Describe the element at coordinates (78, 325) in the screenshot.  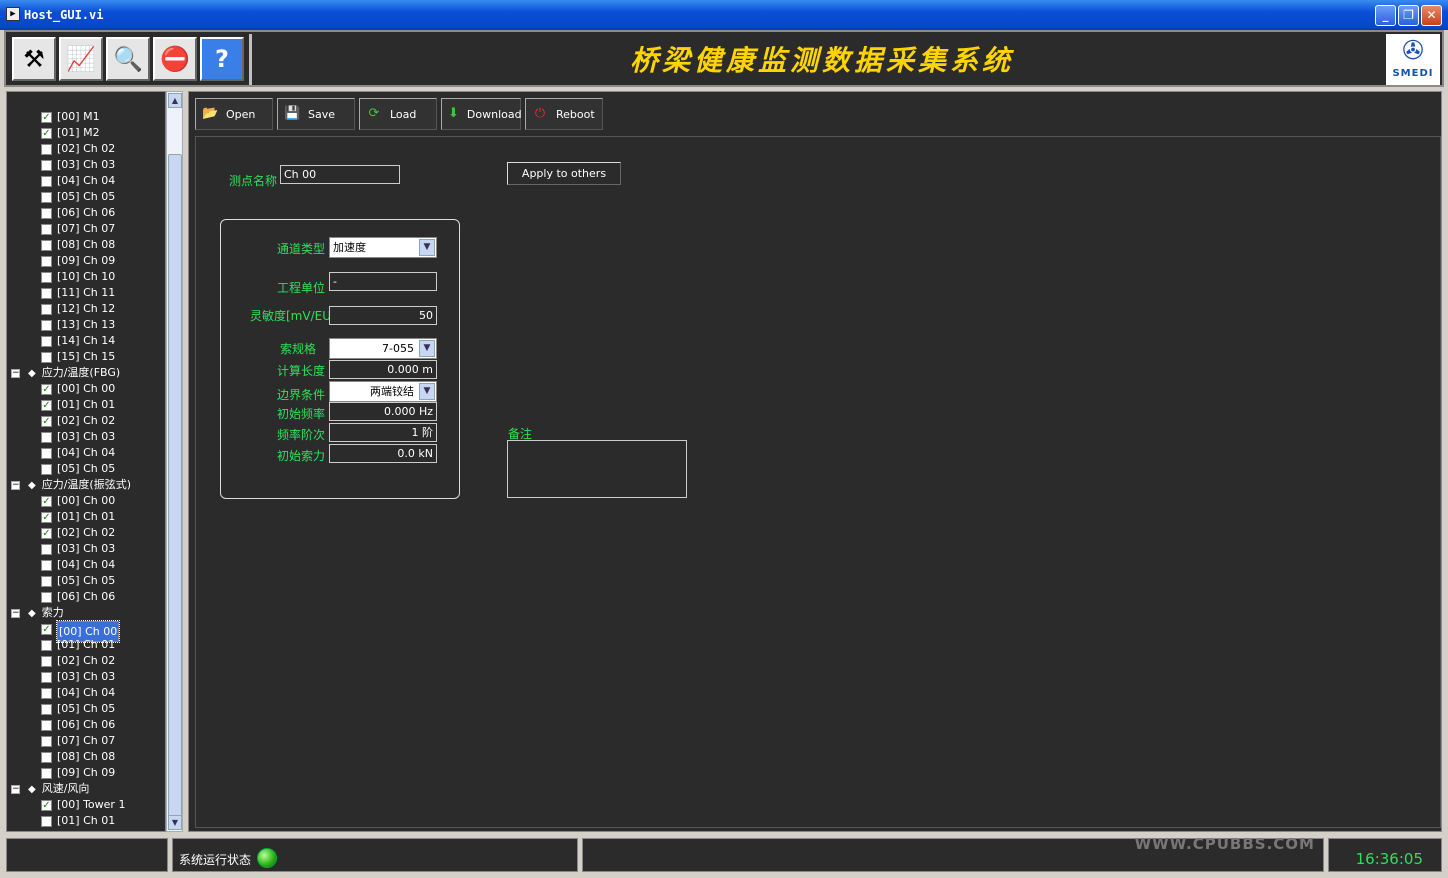
I see `tree-item: [13] Ch 13` at that location.